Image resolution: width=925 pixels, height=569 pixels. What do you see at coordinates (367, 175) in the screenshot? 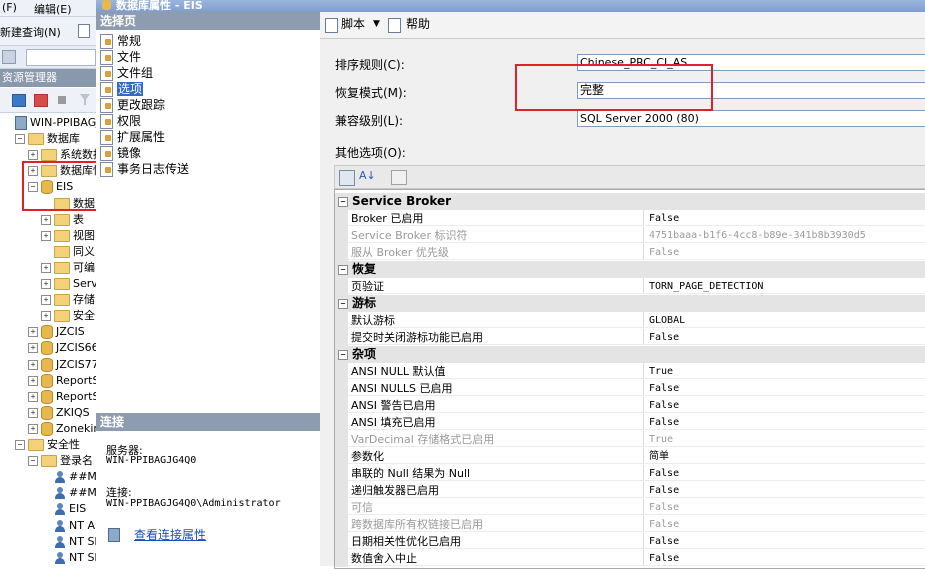
I see `alphabetical-icon: A↓` at bounding box center [367, 175].